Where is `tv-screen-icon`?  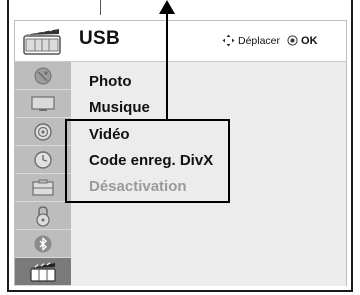 tv-screen-icon is located at coordinates (43, 103).